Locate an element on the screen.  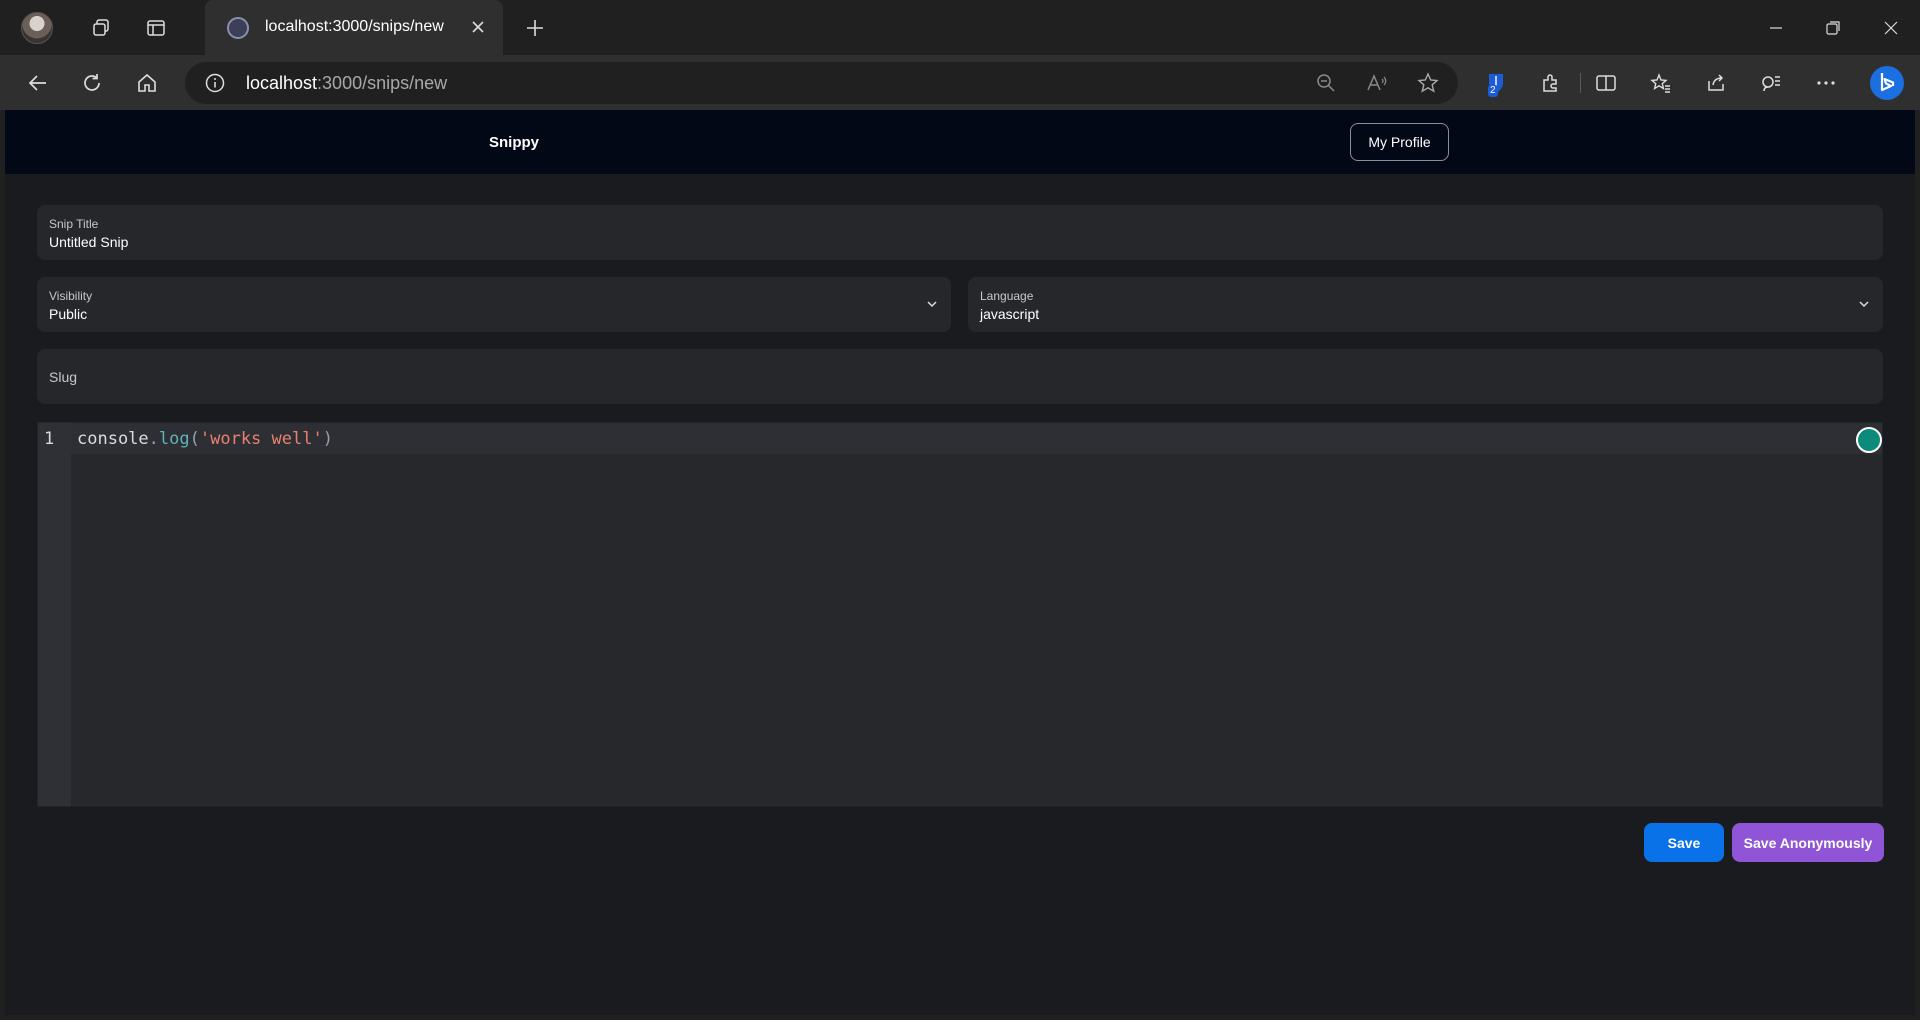
zoom-out-icon is located at coordinates (1326, 83).